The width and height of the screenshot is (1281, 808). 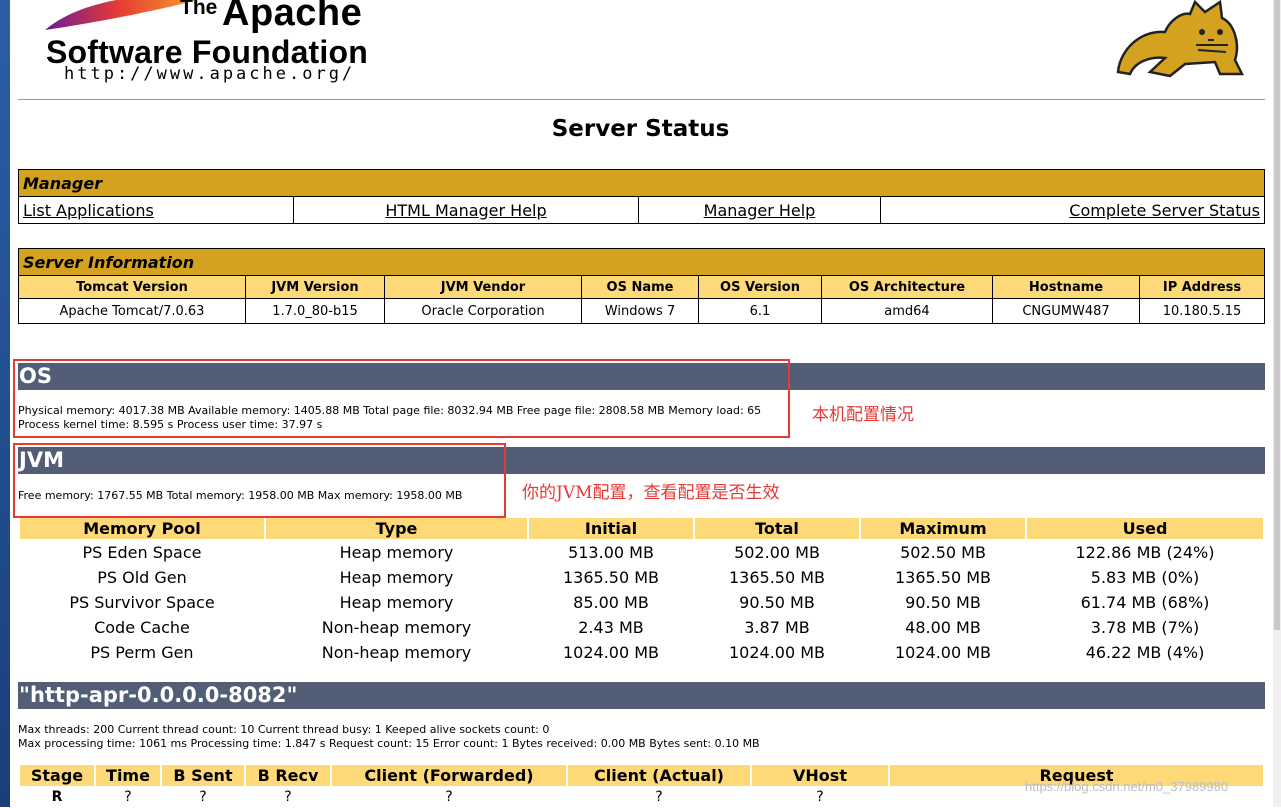 I want to click on column-header: IP Address, so click(x=1202, y=287).